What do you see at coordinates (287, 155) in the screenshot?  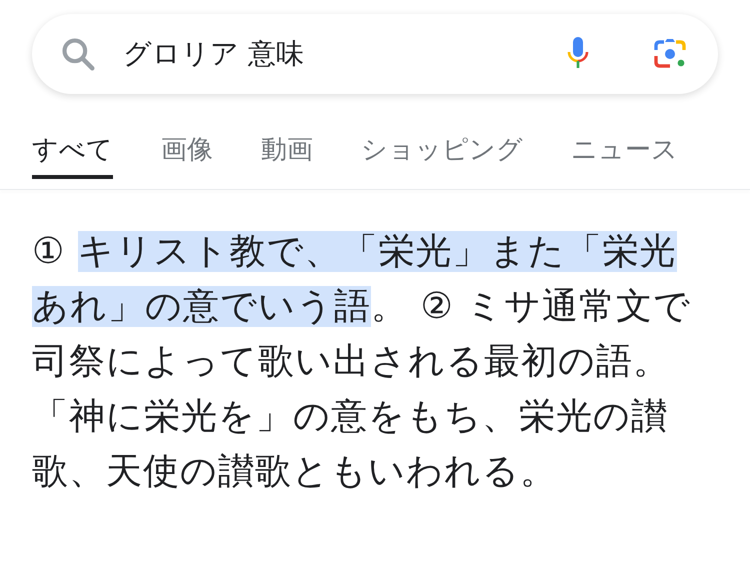 I see `tab: 動画` at bounding box center [287, 155].